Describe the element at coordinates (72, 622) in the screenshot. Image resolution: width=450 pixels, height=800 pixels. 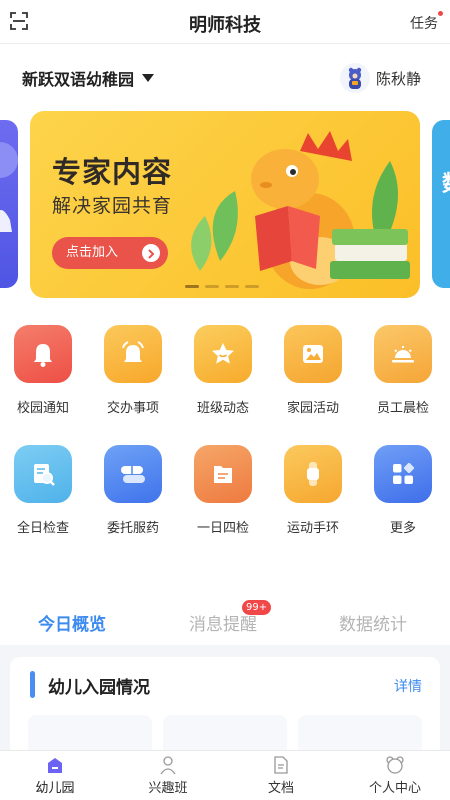
I see `tab-today-overview: 今日概览` at that location.